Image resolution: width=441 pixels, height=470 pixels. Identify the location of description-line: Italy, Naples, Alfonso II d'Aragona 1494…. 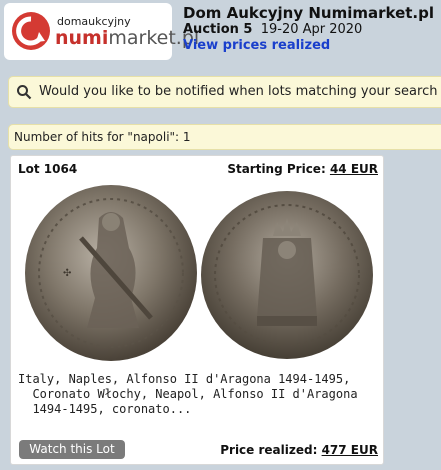
(184, 379).